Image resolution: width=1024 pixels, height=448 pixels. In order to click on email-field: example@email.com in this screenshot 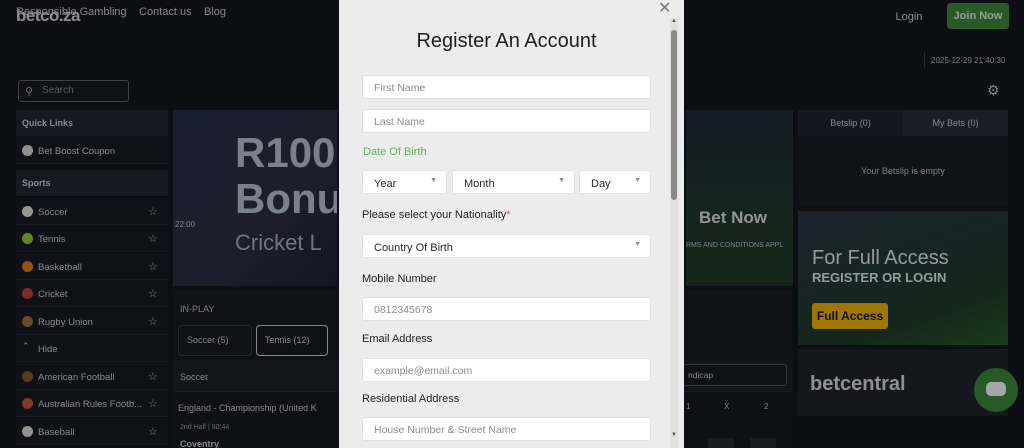, I will do `click(506, 370)`.